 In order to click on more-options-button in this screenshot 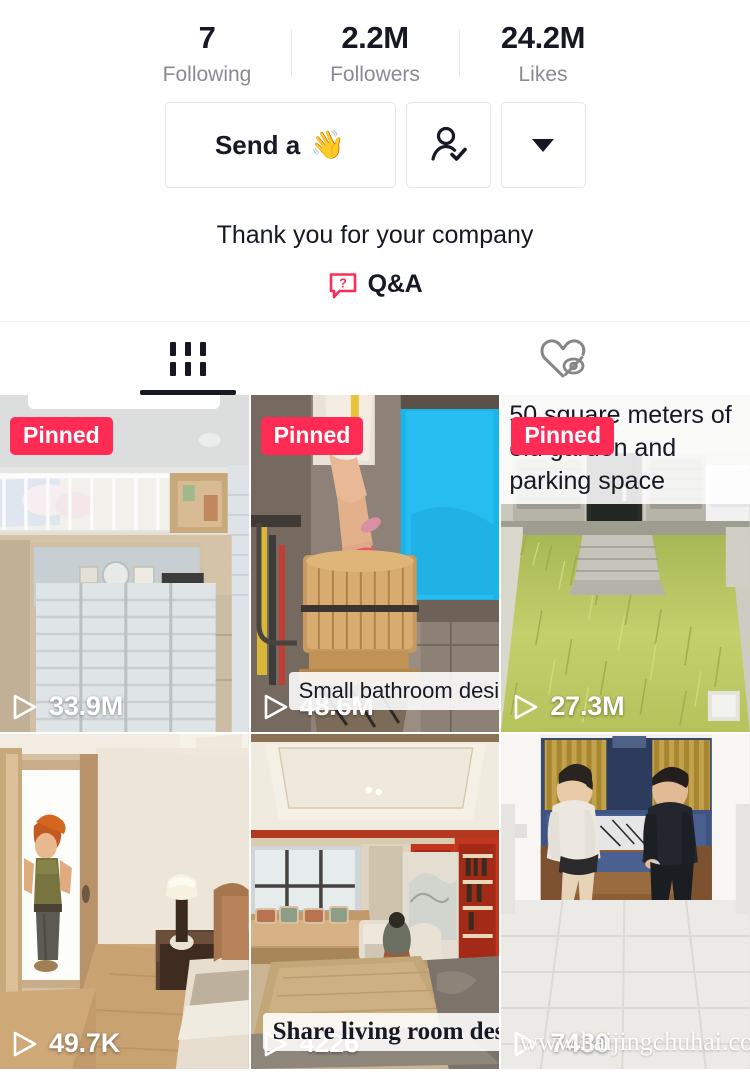, I will do `click(543, 145)`.